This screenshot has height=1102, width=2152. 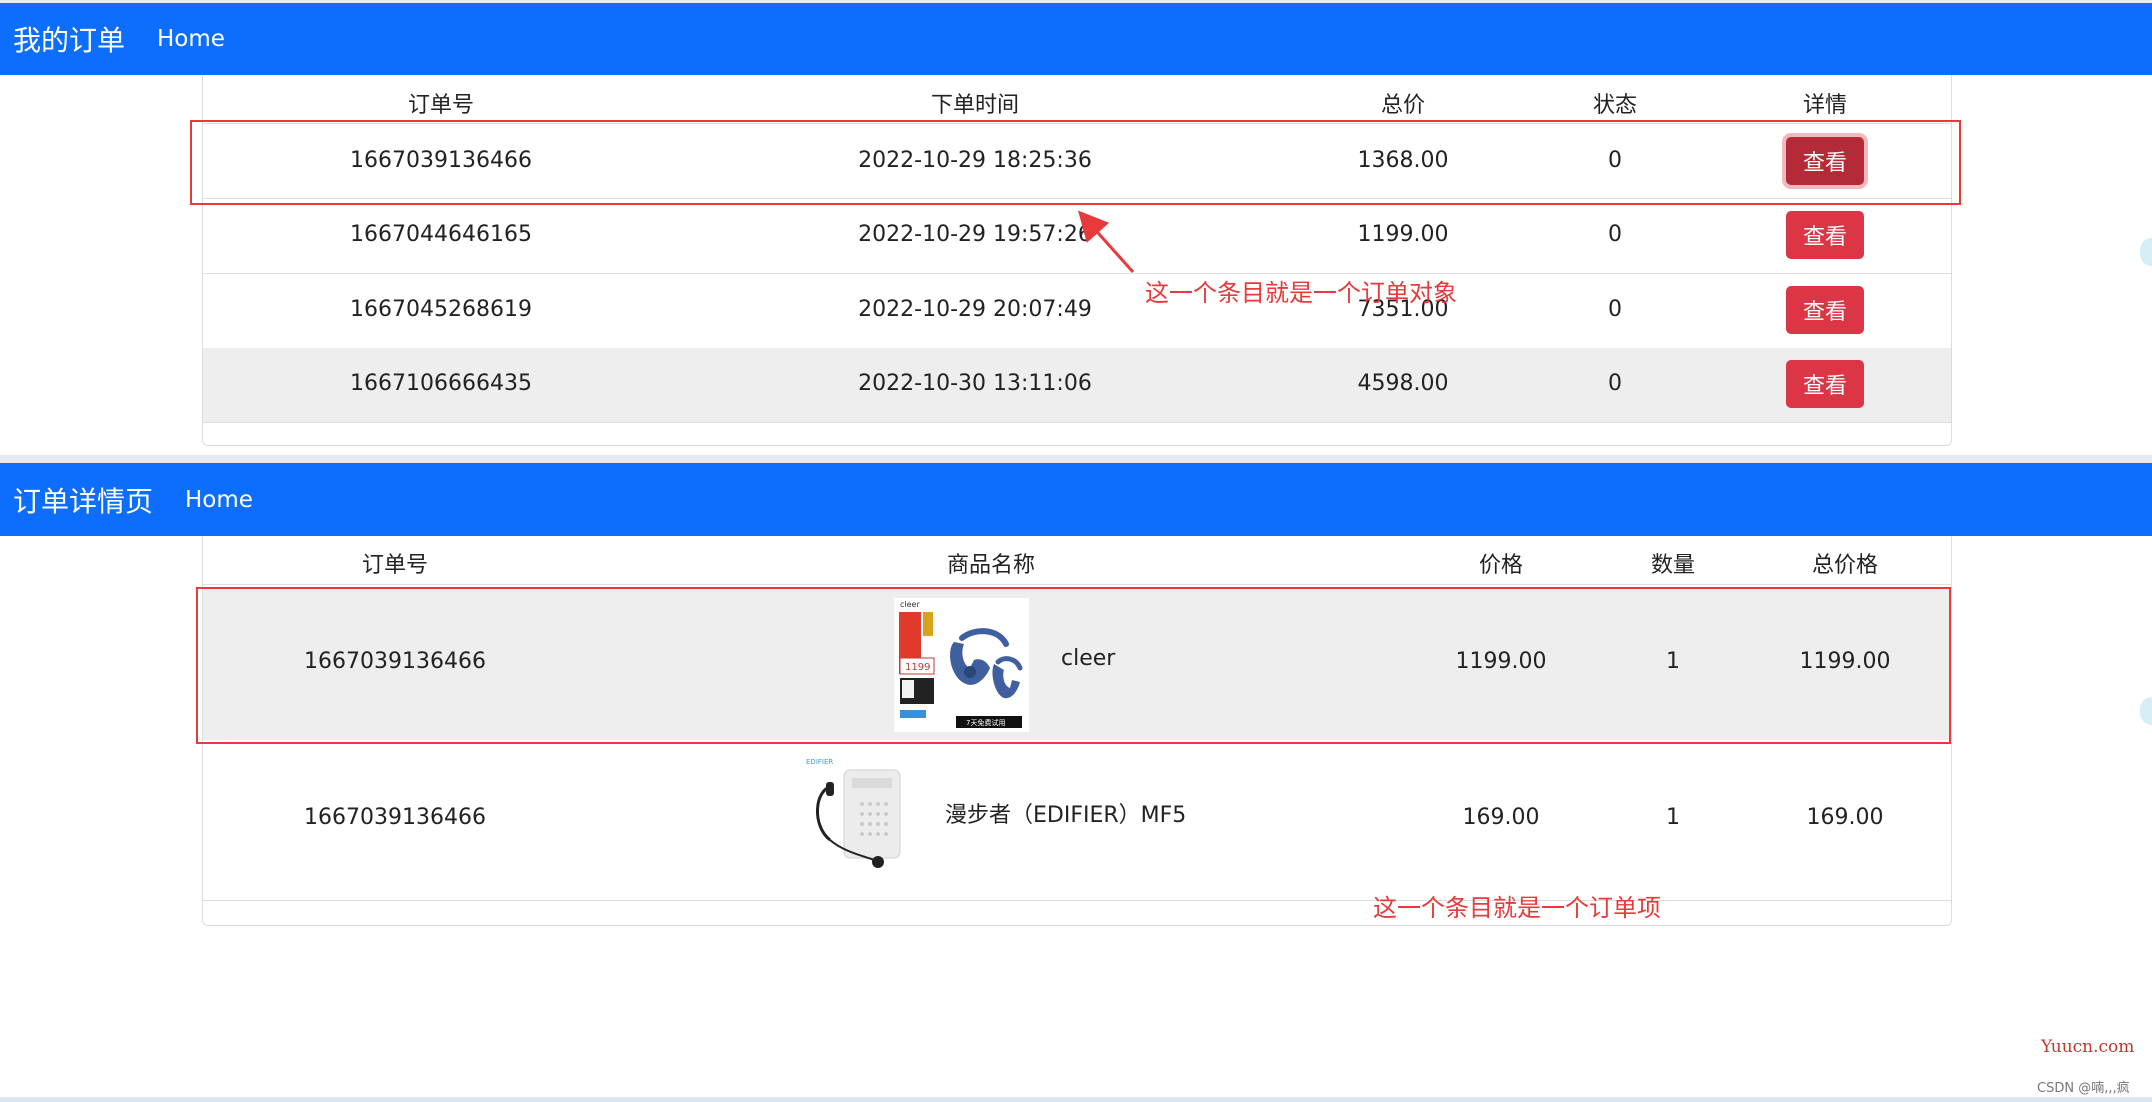 I want to click on product-name: 漫步者（EDIFIER）MF5, so click(x=1066, y=815).